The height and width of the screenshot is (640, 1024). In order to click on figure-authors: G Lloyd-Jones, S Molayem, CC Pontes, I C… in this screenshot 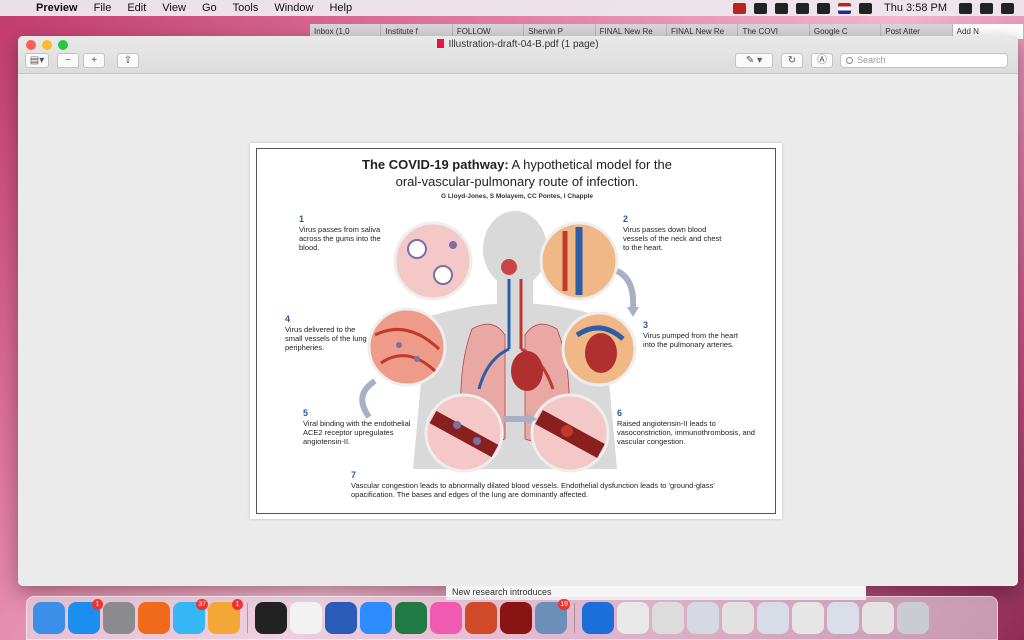, I will do `click(517, 196)`.